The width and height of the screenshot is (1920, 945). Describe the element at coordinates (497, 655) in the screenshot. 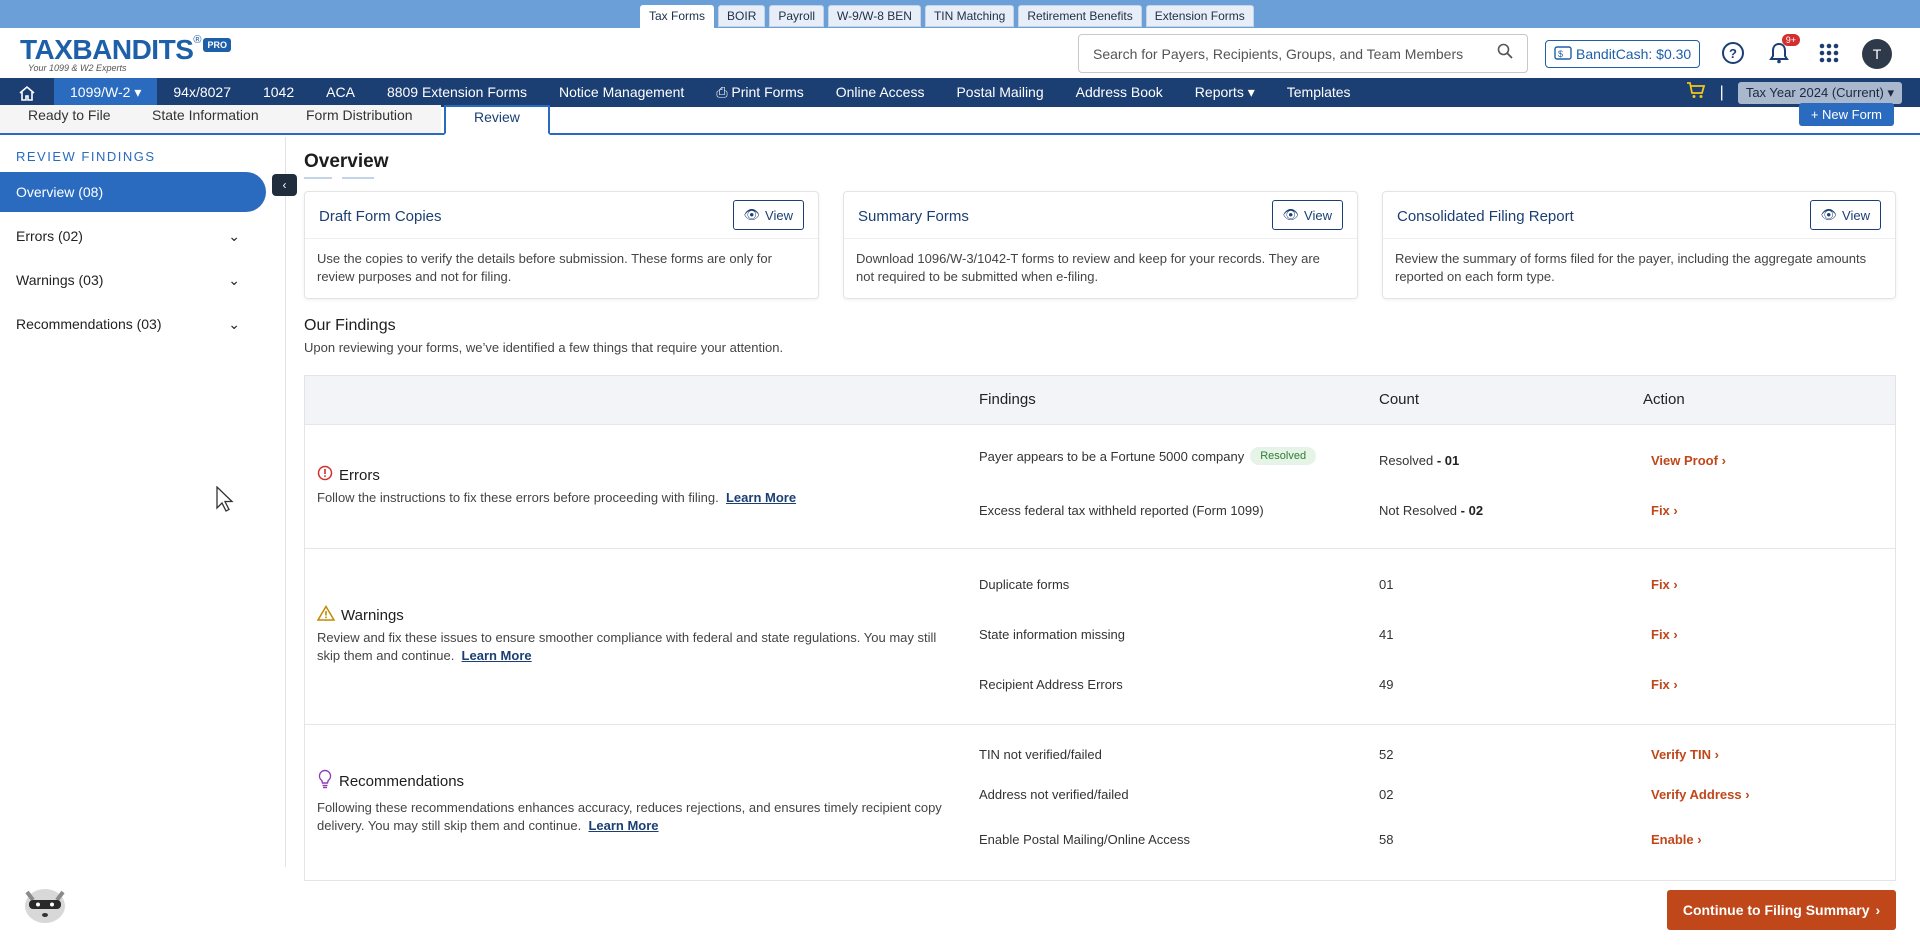

I see `warnings-learn-more-link: Learn More` at that location.